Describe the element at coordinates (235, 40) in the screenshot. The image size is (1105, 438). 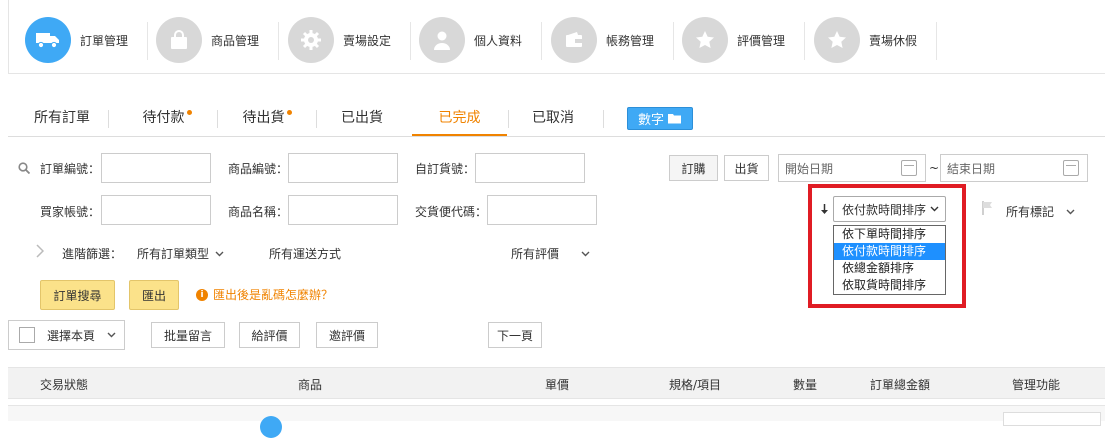
I see `nav-label: 商品管理` at that location.